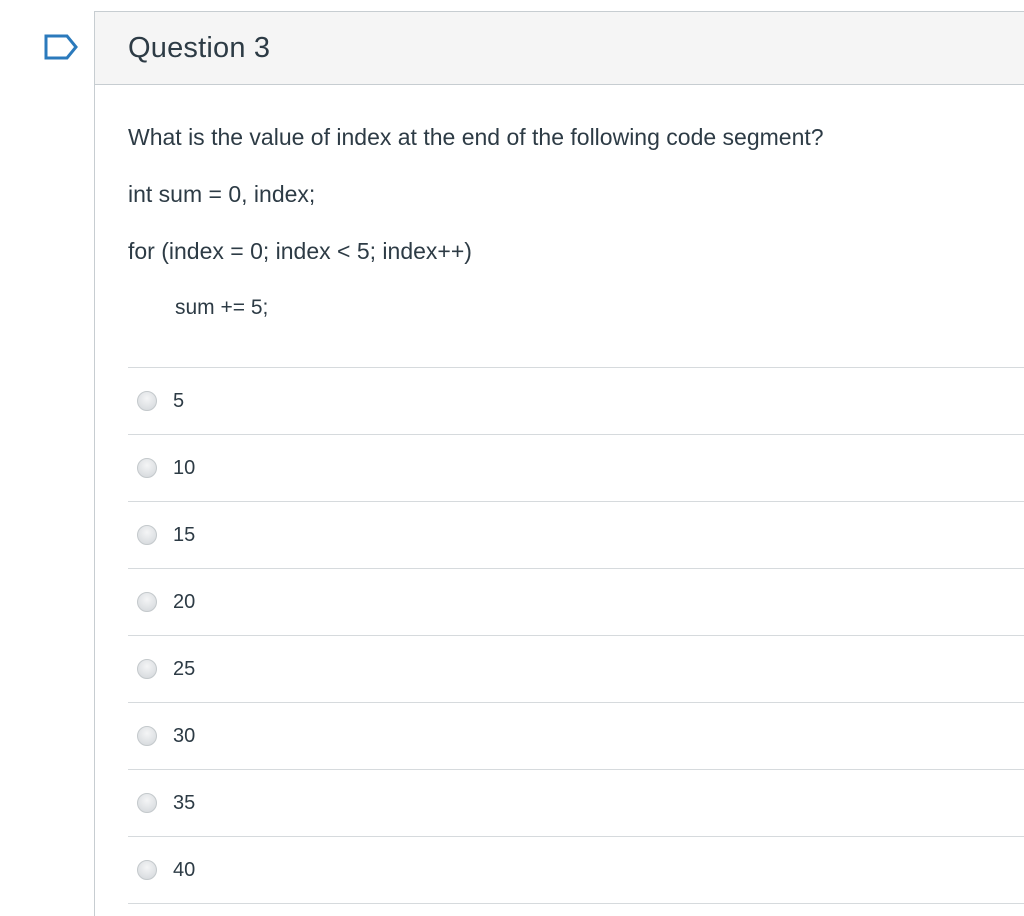 The image size is (1024, 916). Describe the element at coordinates (184, 869) in the screenshot. I see `answer-label: 40` at that location.